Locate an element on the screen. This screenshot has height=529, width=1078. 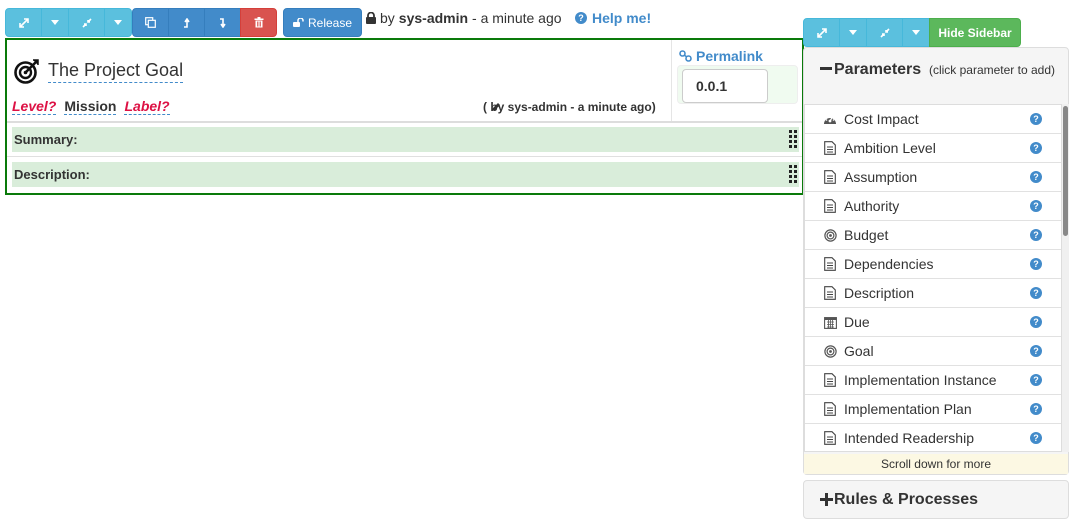
trash-icon is located at coordinates (258, 22).